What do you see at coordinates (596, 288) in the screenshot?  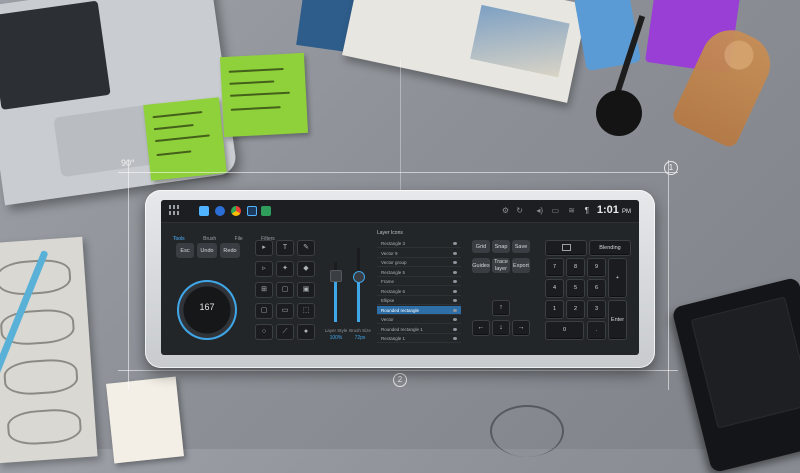 I see `numpad-key: 6` at bounding box center [596, 288].